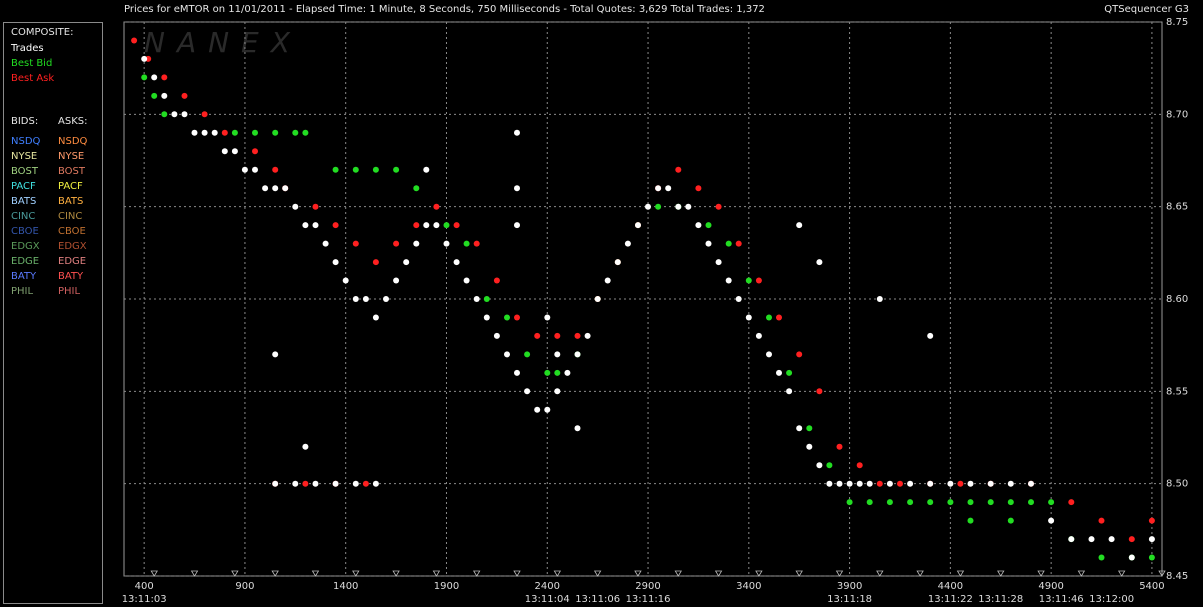 The height and width of the screenshot is (607, 1203). I want to click on x-tick-label: 1400, so click(345, 586).